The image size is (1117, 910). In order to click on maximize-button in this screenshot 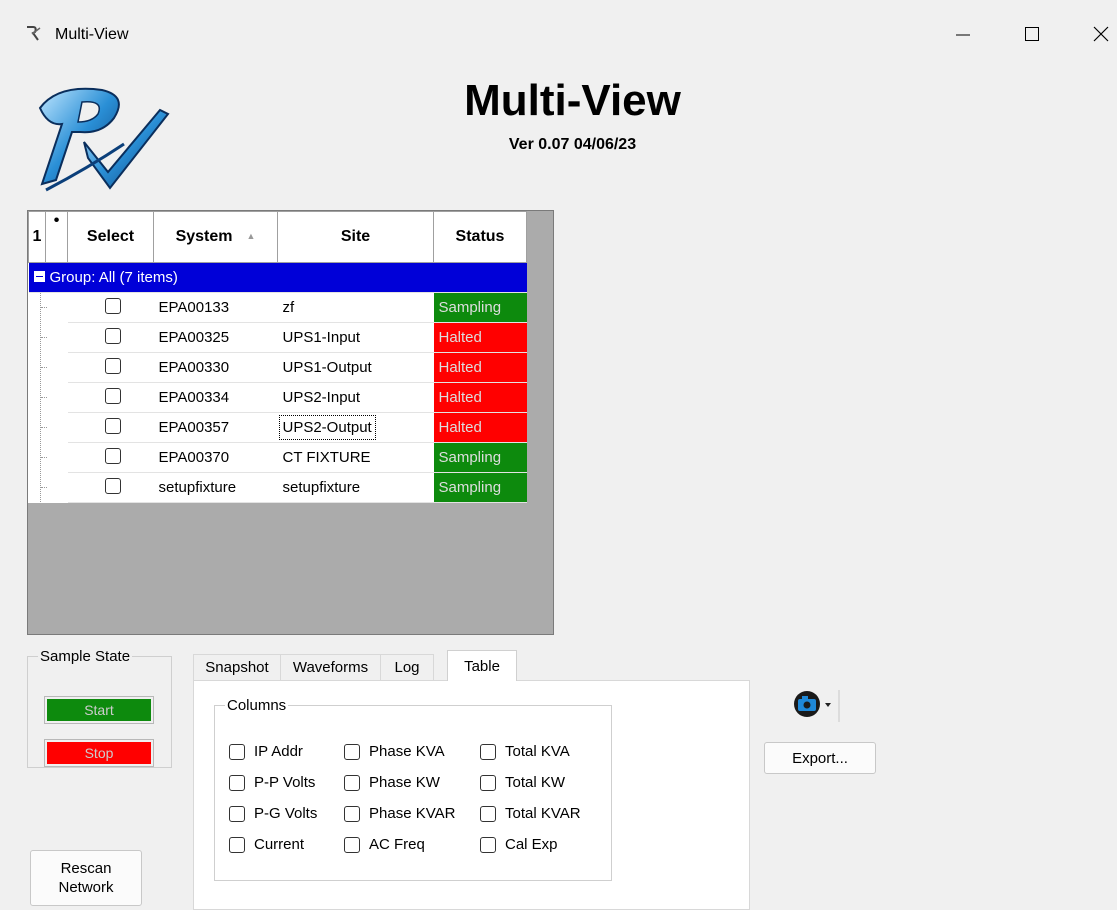, I will do `click(1032, 34)`.